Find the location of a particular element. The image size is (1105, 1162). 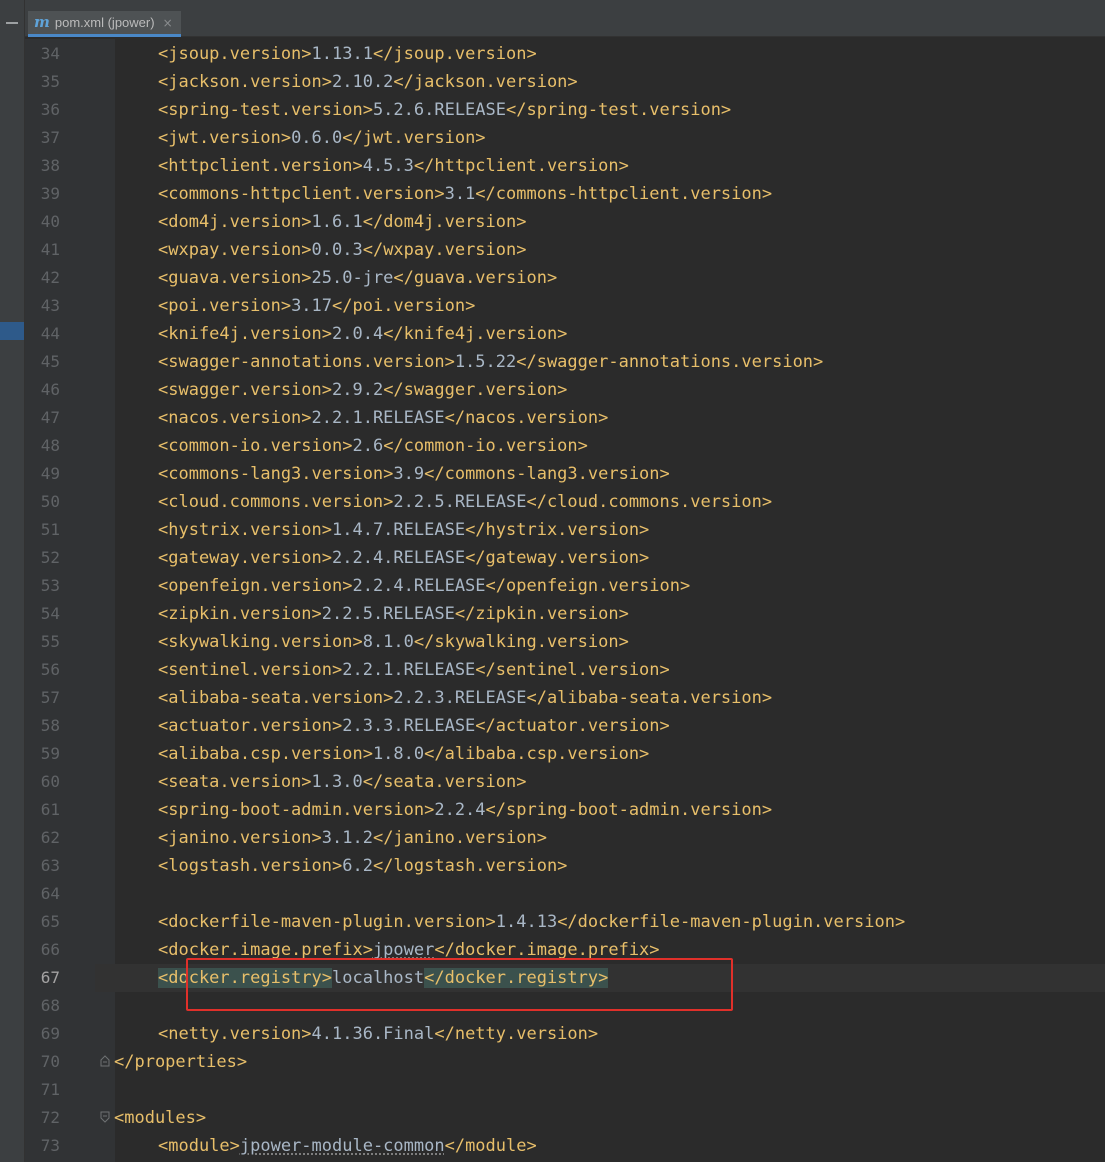

xml-close-tag: </swagger-annotations.version> is located at coordinates (670, 362).